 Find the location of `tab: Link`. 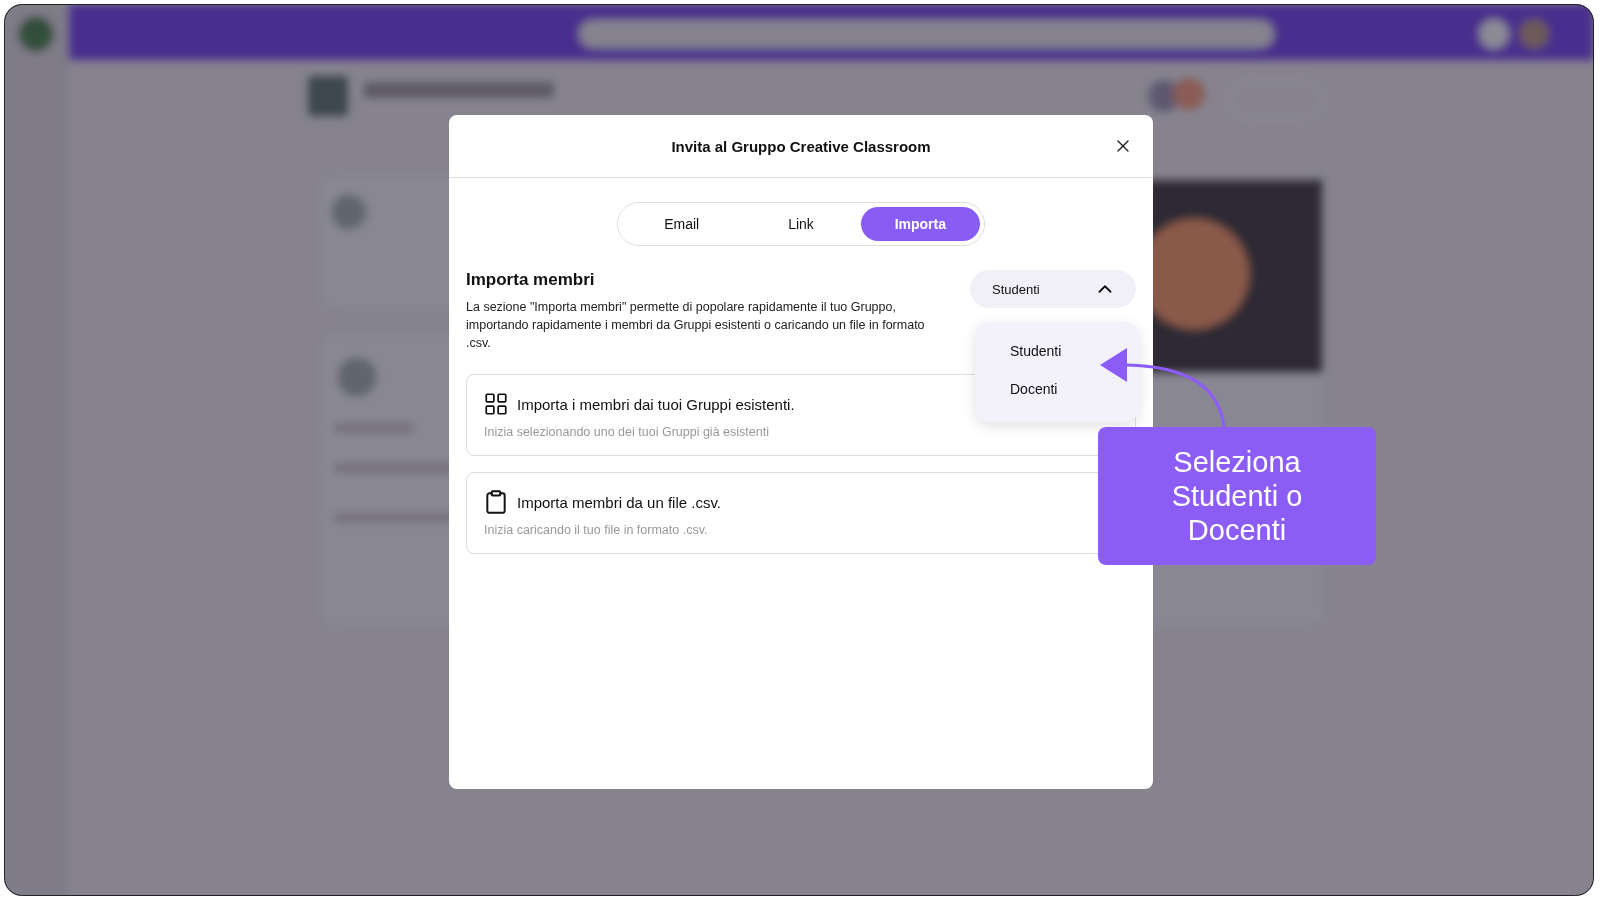

tab: Link is located at coordinates (801, 224).